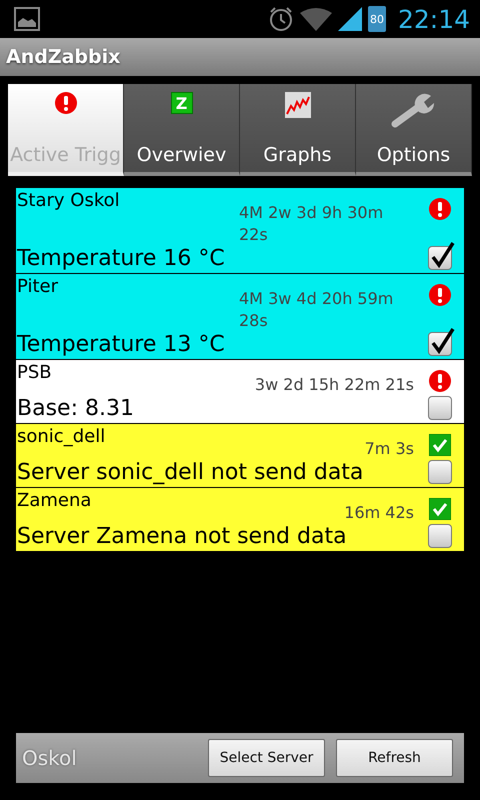 The width and height of the screenshot is (480, 800). What do you see at coordinates (63, 57) in the screenshot?
I see `app-title: AndZabbix` at bounding box center [63, 57].